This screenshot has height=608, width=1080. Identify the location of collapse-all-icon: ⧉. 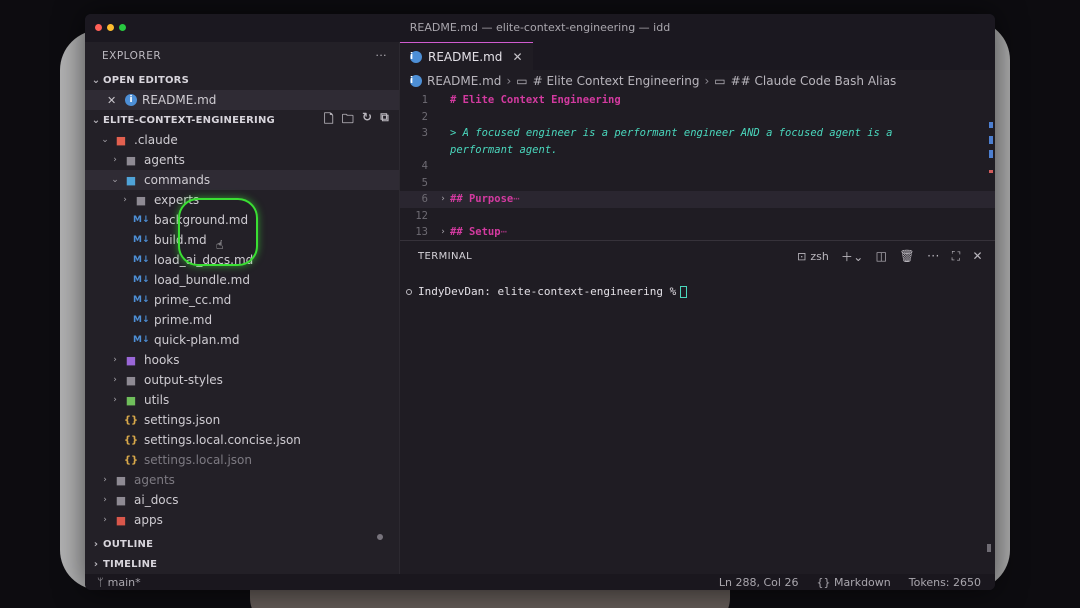
(384, 120).